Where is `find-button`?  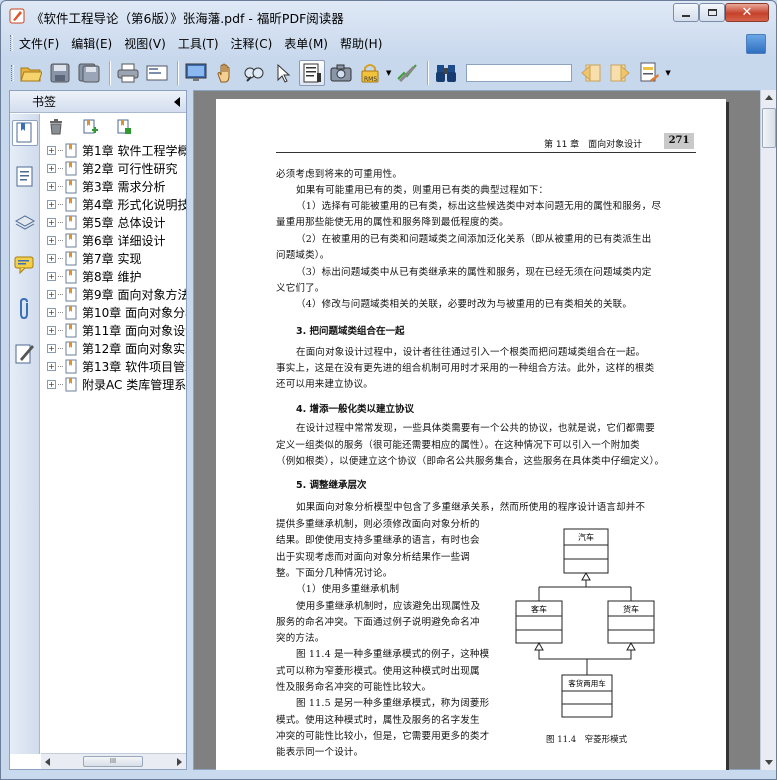 find-button is located at coordinates (446, 73).